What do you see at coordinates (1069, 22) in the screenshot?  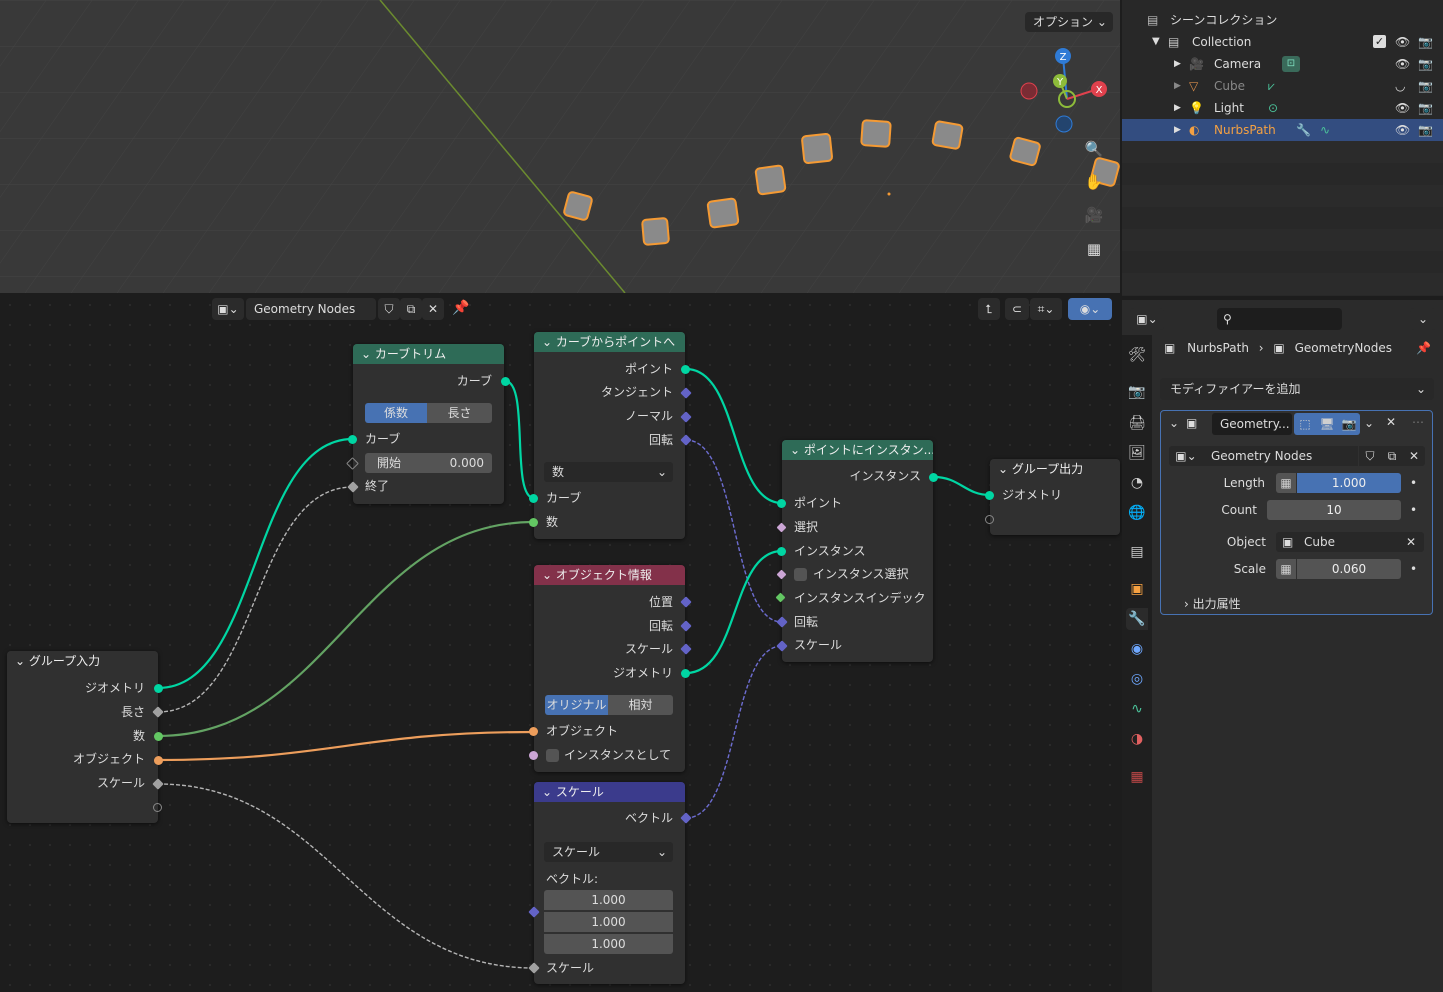 I see `viewport-options-dropdown: オプション ⌄` at bounding box center [1069, 22].